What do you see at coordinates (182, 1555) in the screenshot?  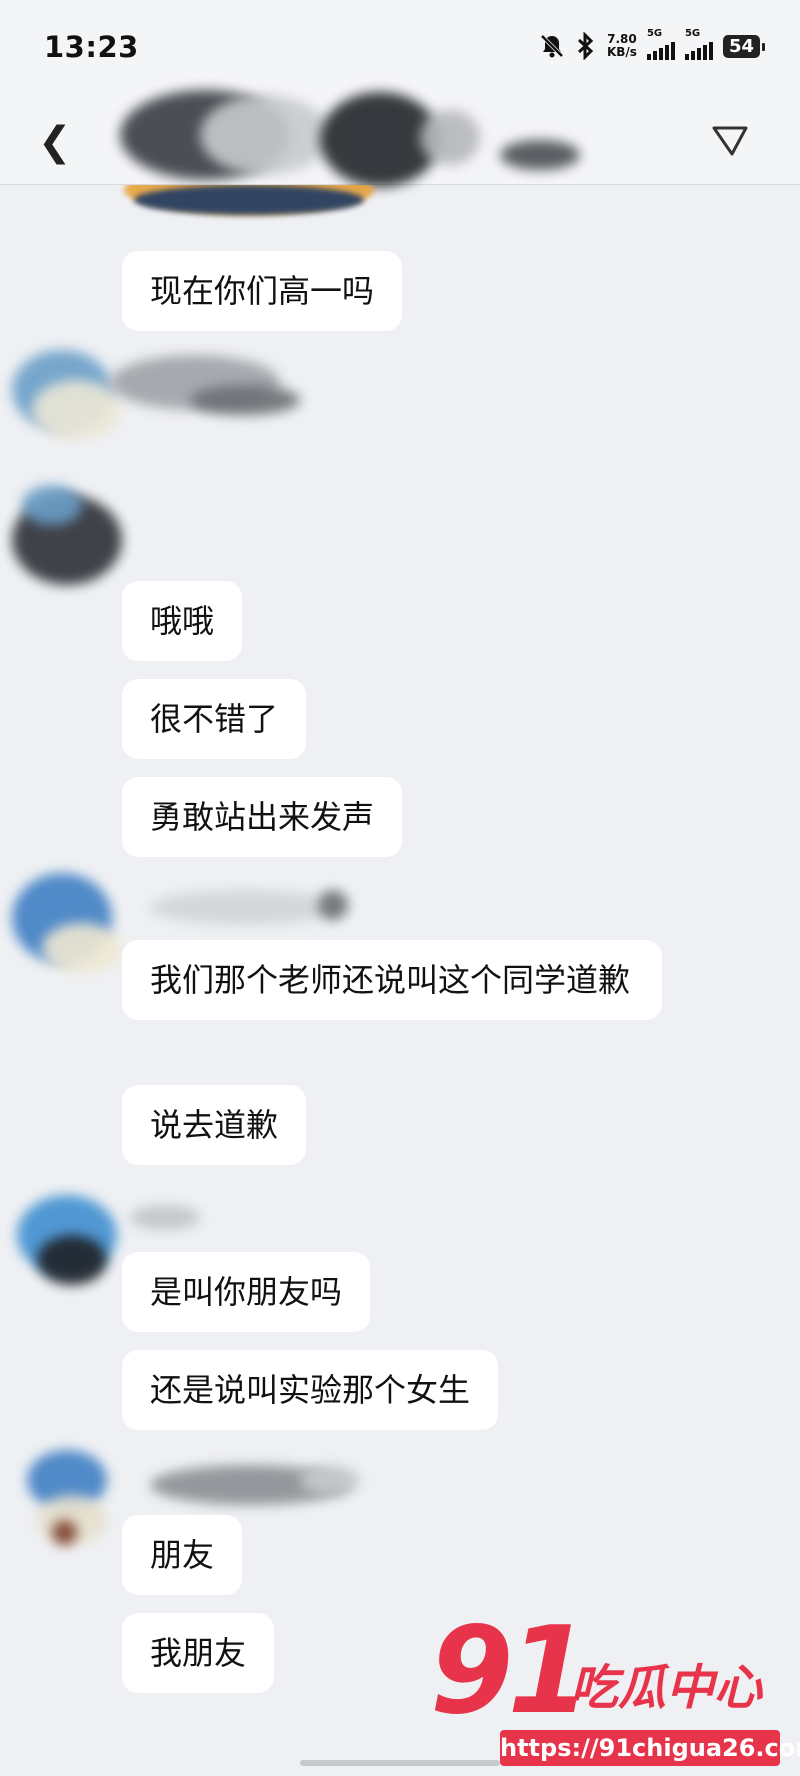 I see `message-bubble: 朋友` at bounding box center [182, 1555].